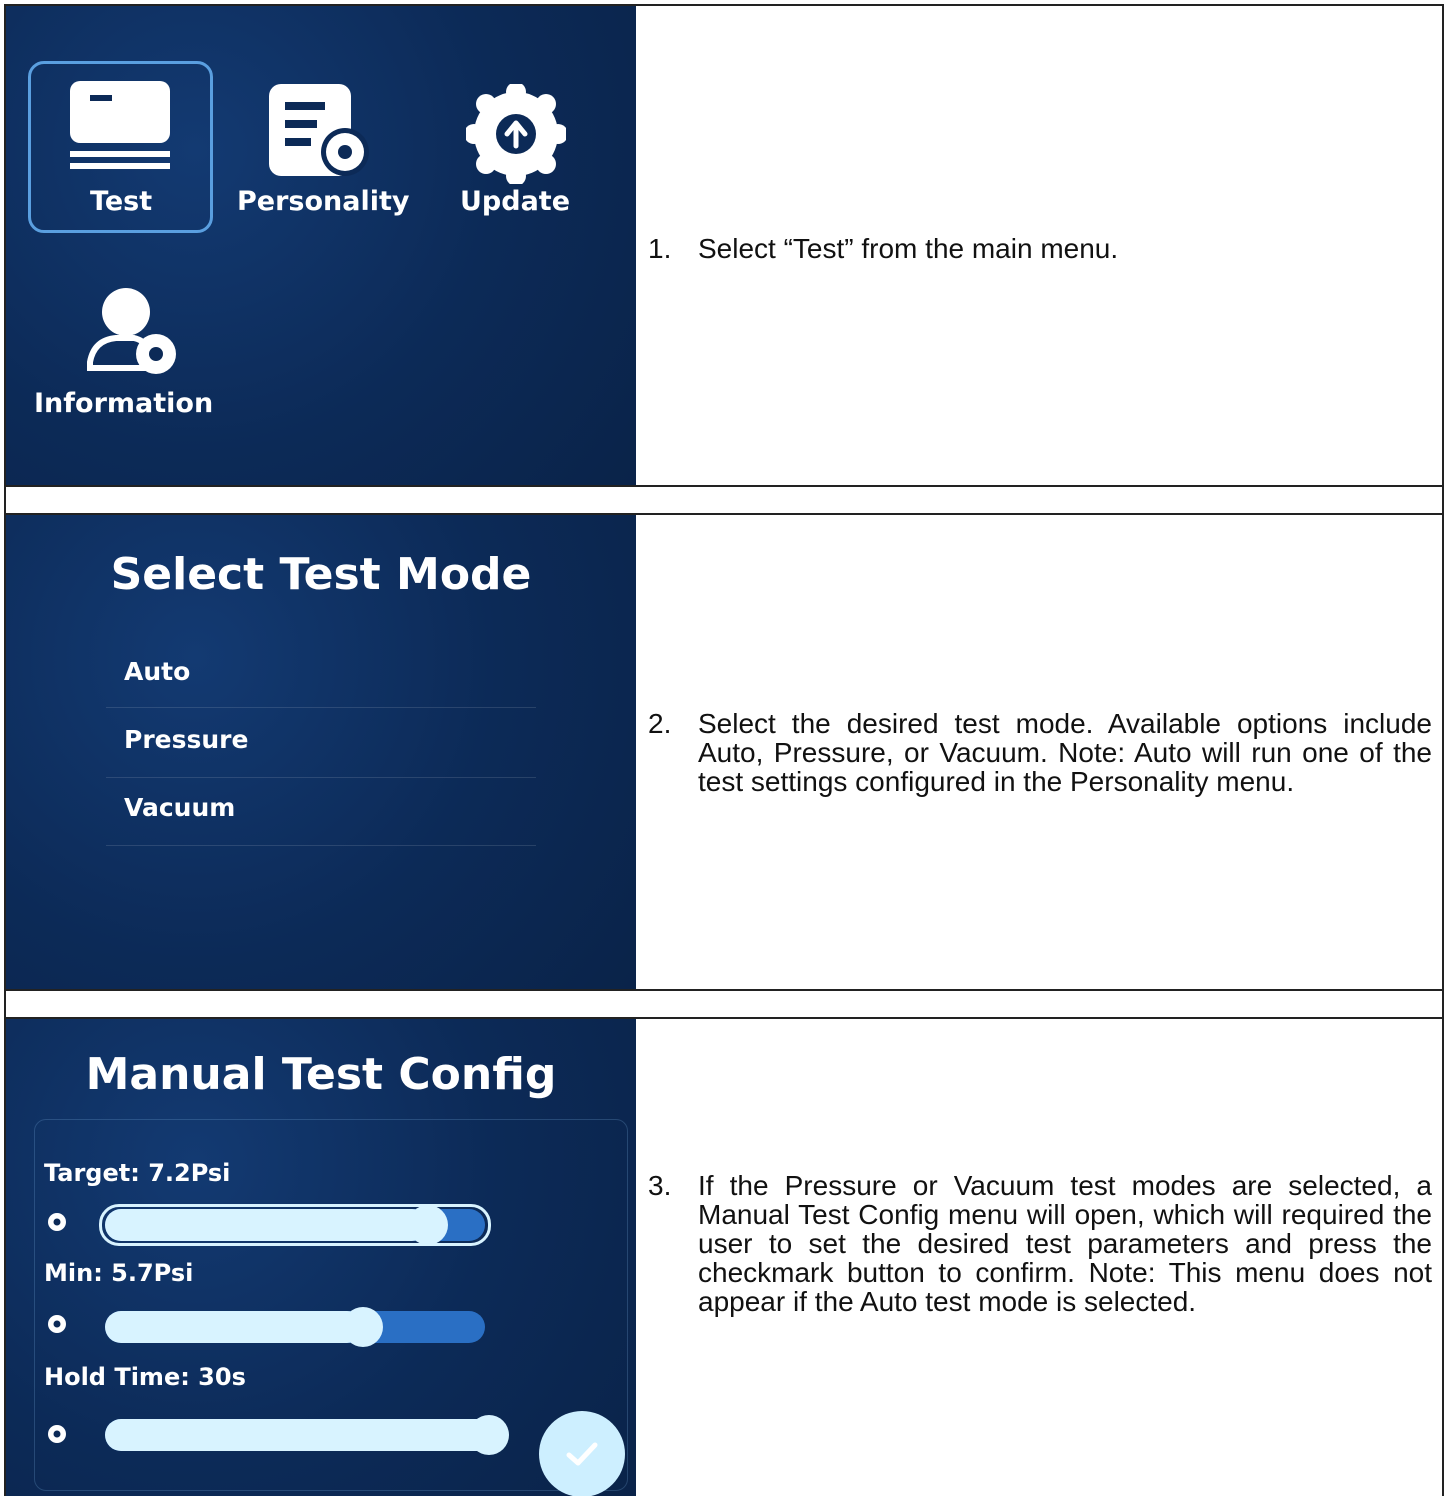  Describe the element at coordinates (319, 130) in the screenshot. I see `document-gear-icon` at that location.